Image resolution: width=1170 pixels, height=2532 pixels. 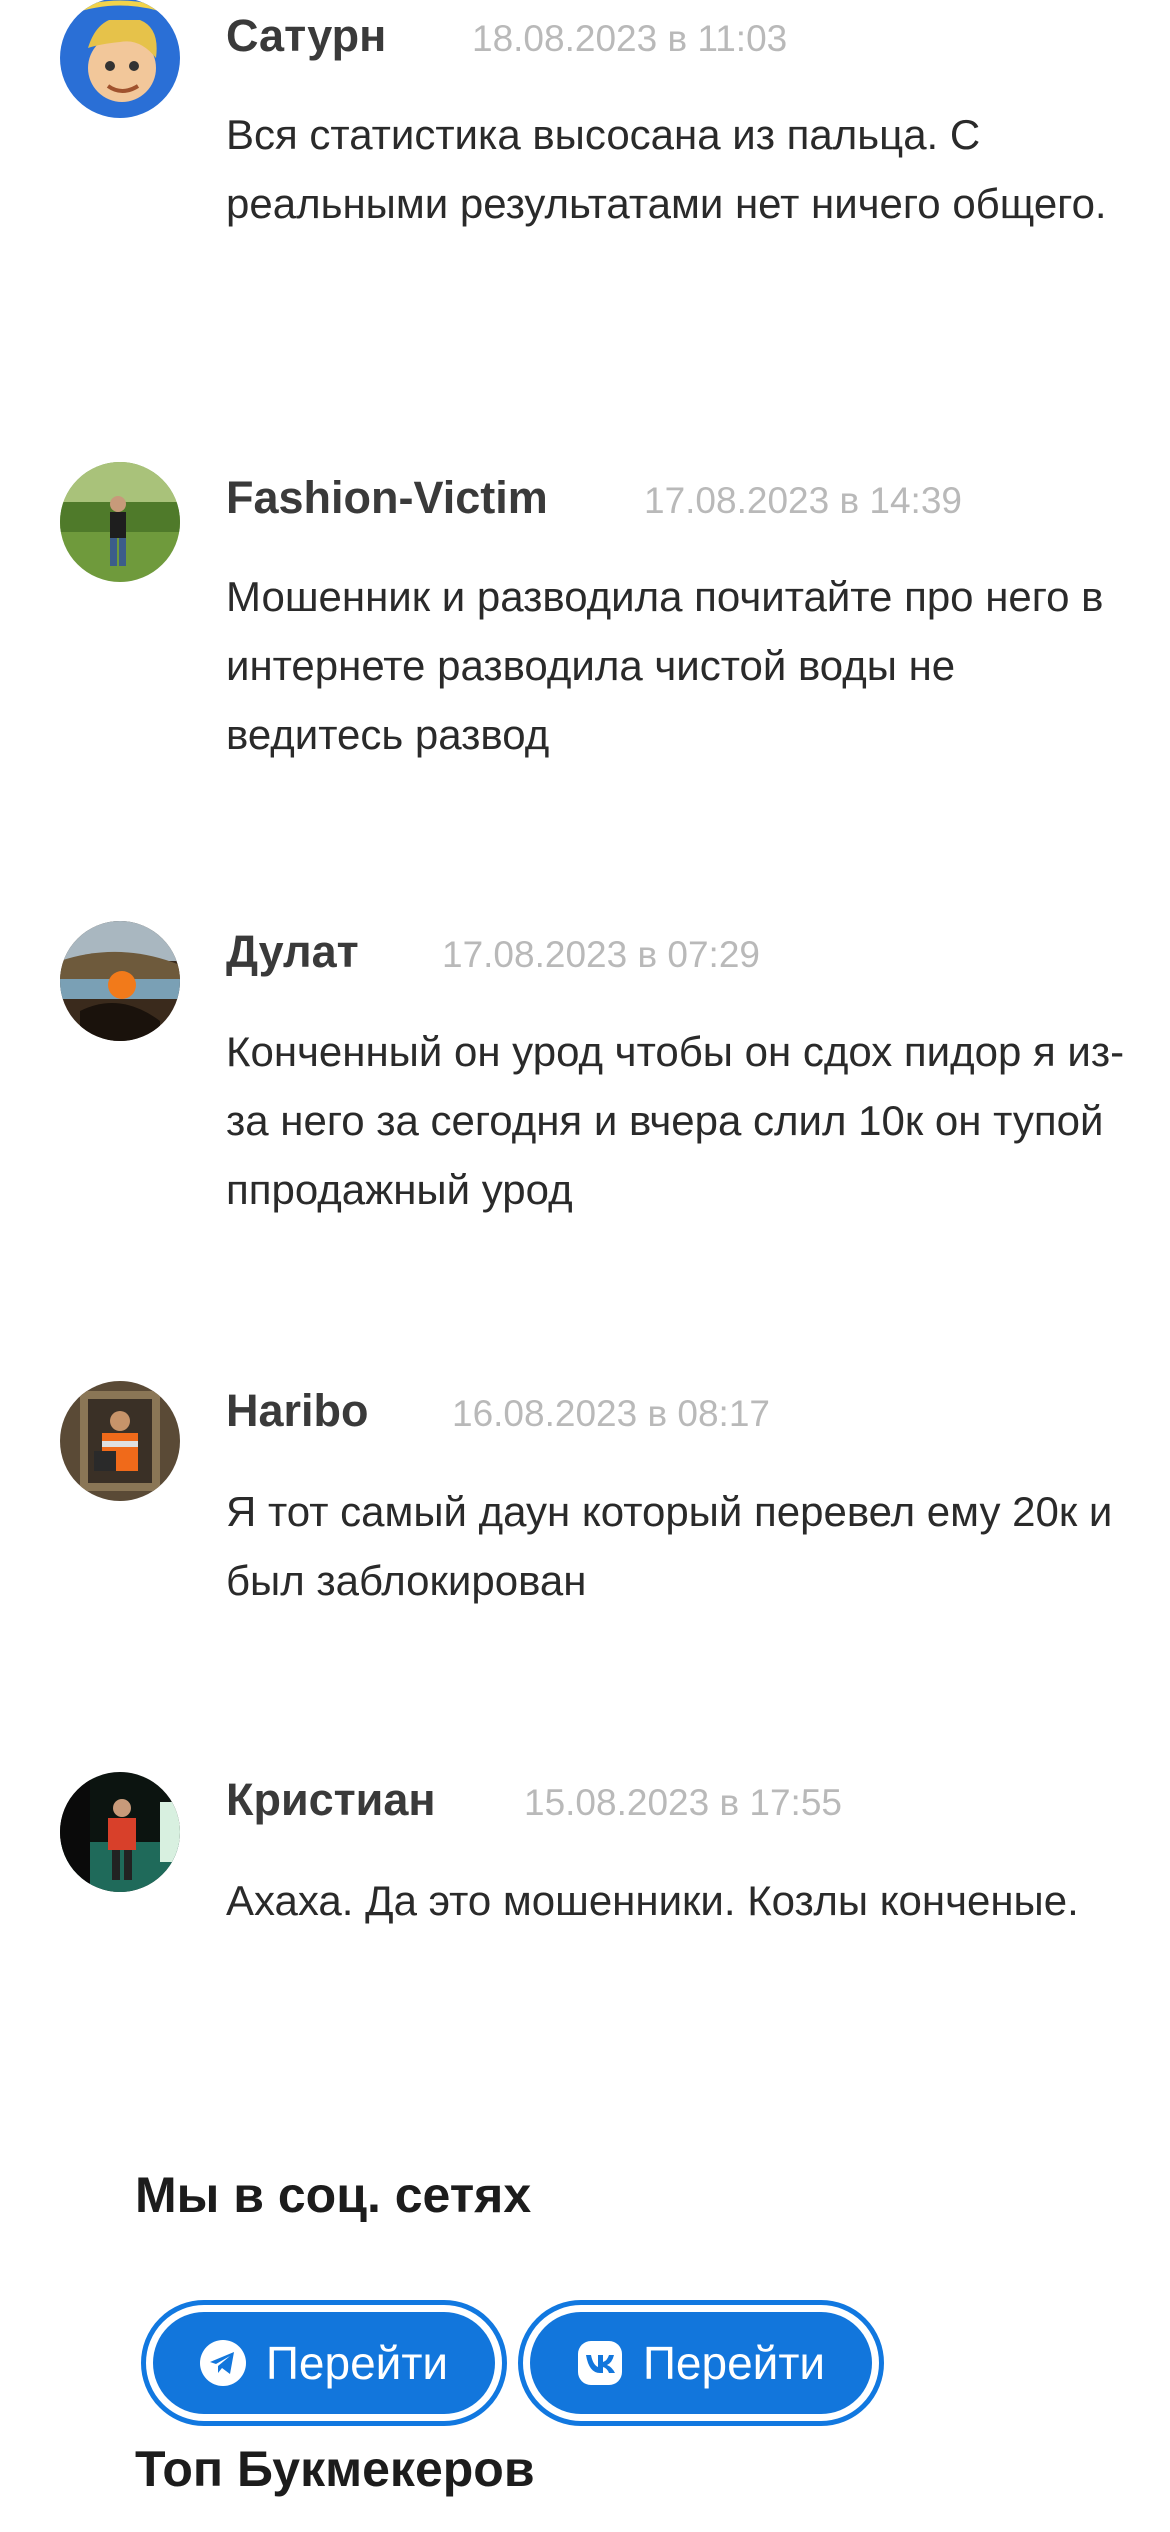 I want to click on person-orange-avatar-icon, so click(x=120, y=1441).